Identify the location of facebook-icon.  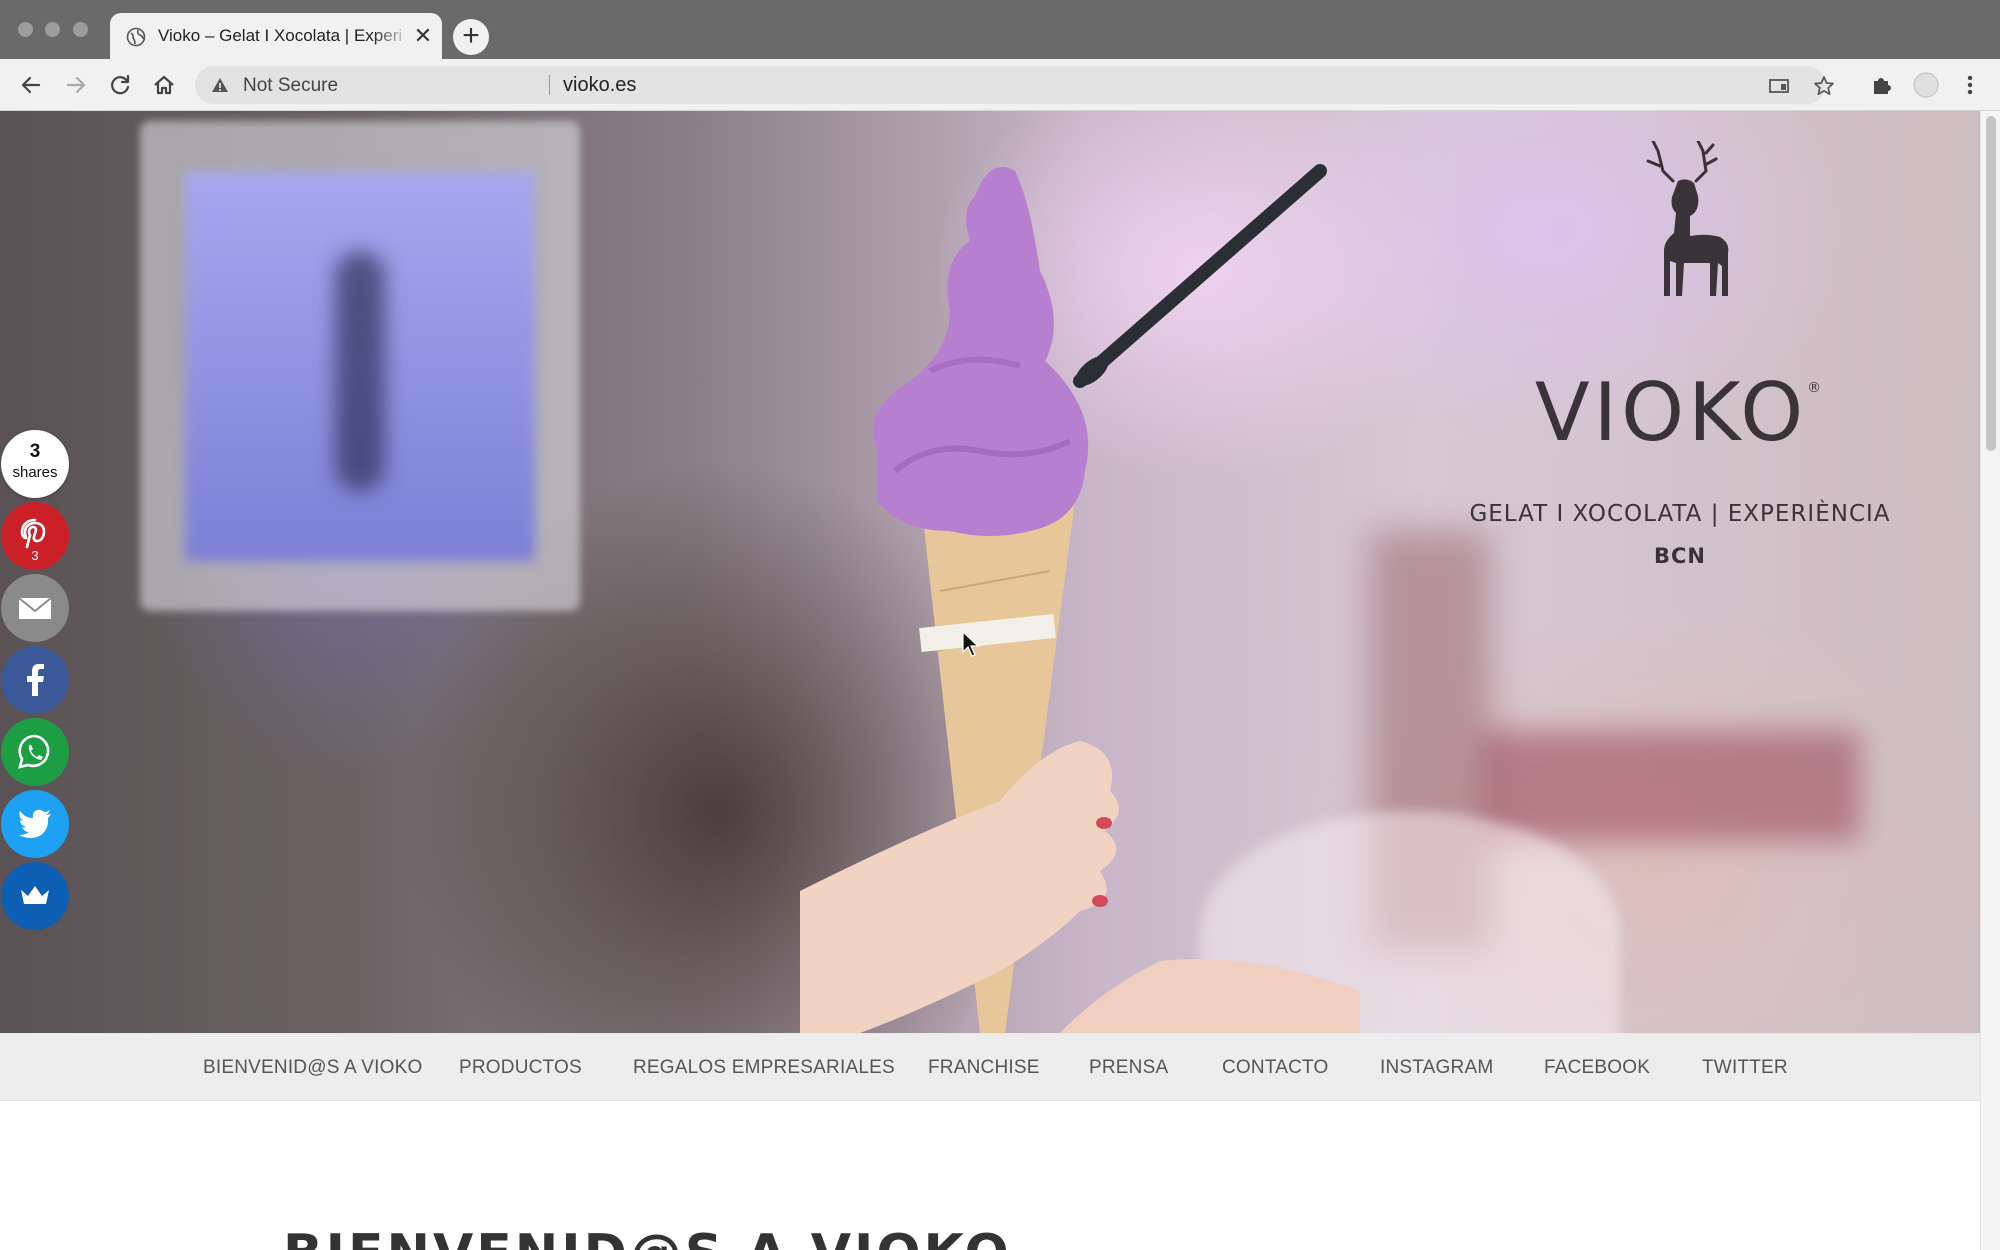
(35, 680).